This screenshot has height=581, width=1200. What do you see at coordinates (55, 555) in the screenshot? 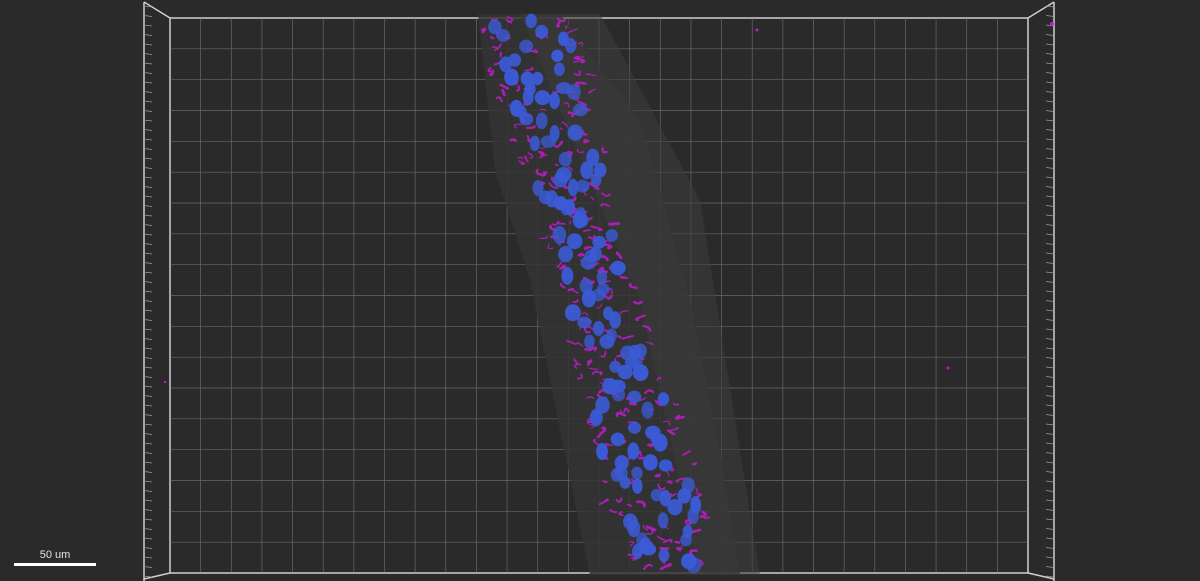
I see `scale-bar-label: 50 um` at bounding box center [55, 555].